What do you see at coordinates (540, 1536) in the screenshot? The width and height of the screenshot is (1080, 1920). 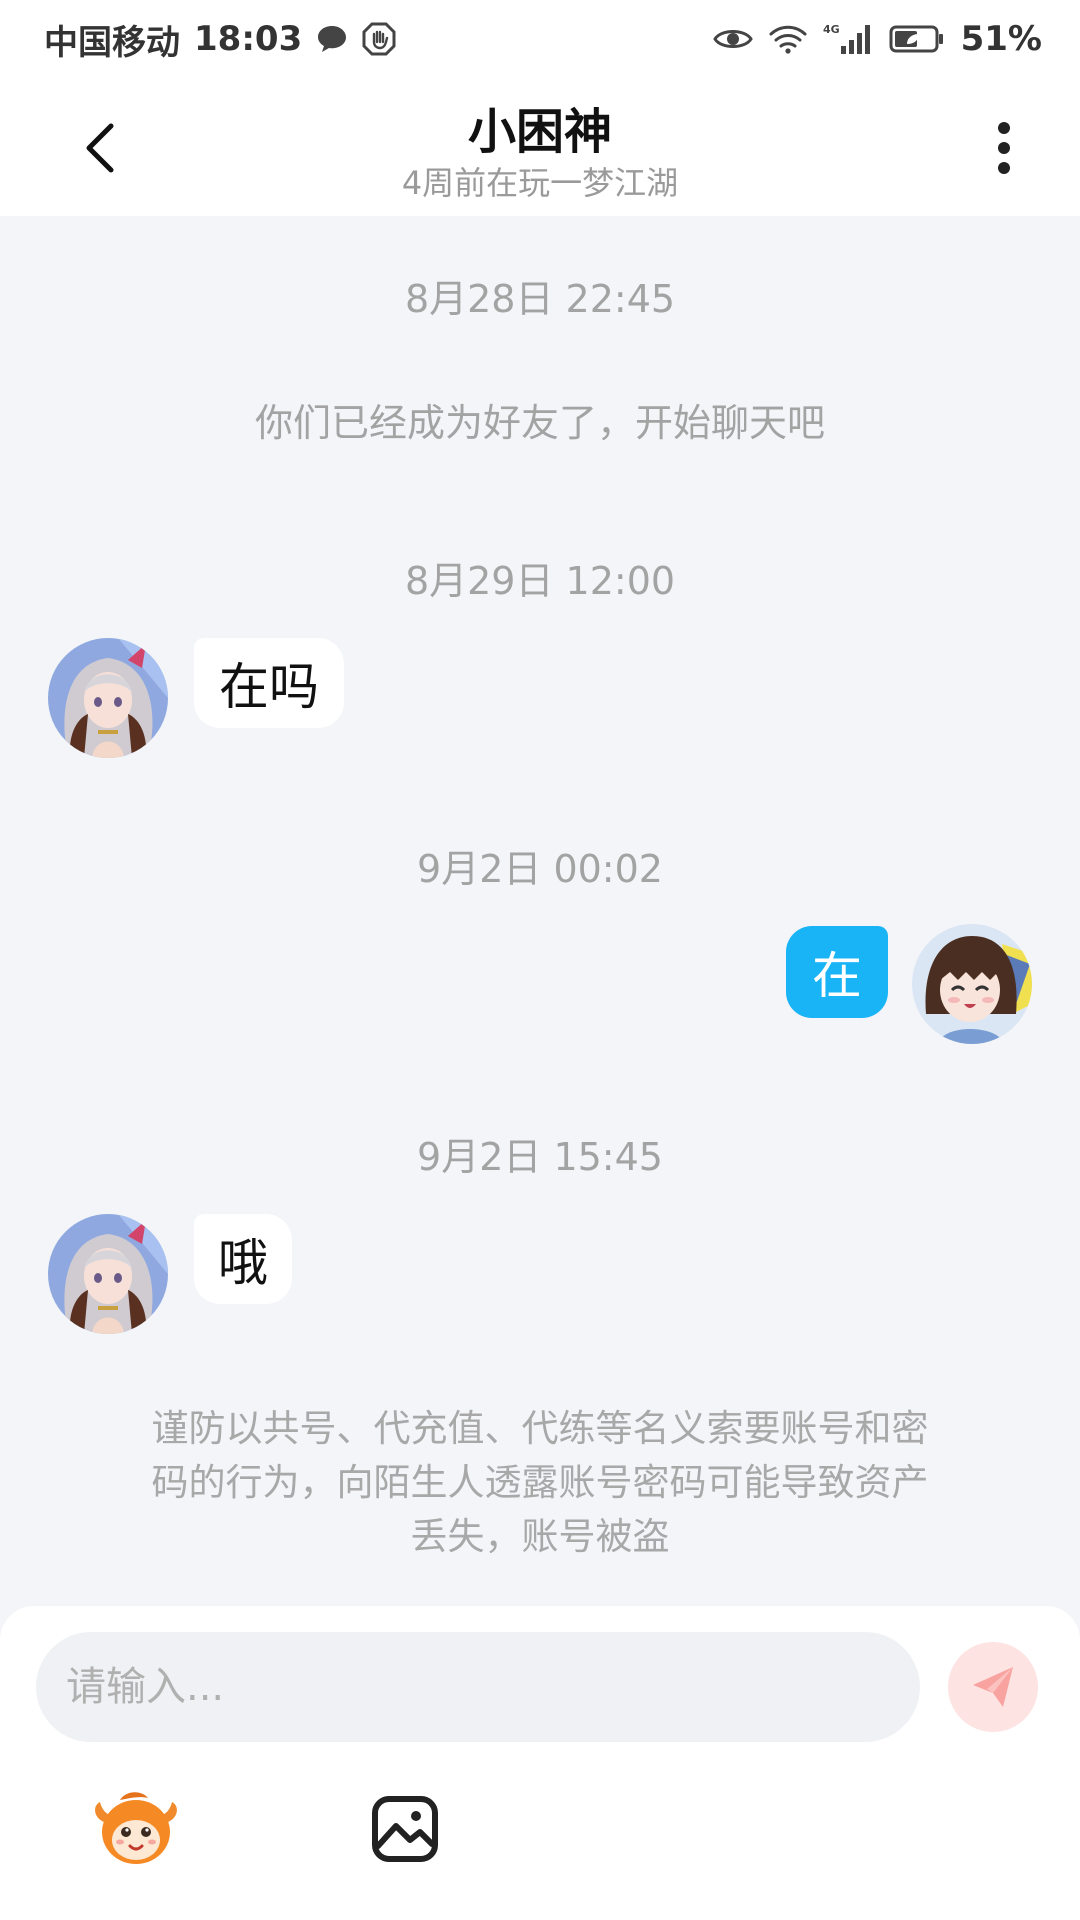 I see `security-warning-line: 丢失，账号被盗` at bounding box center [540, 1536].